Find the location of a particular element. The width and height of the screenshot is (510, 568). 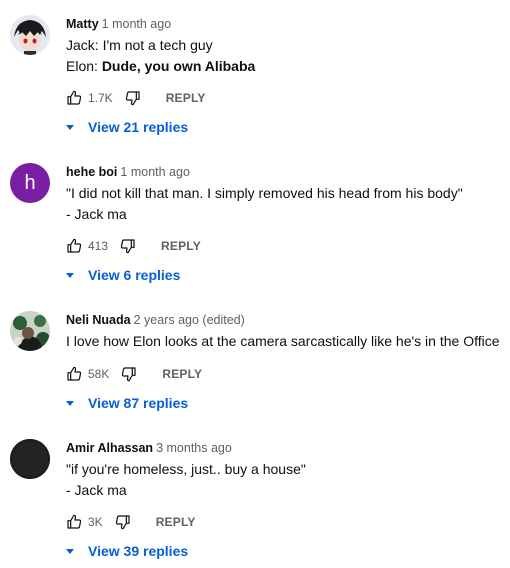

comment-meta: Amir Alhassan 3 months ago is located at coordinates (285, 448).